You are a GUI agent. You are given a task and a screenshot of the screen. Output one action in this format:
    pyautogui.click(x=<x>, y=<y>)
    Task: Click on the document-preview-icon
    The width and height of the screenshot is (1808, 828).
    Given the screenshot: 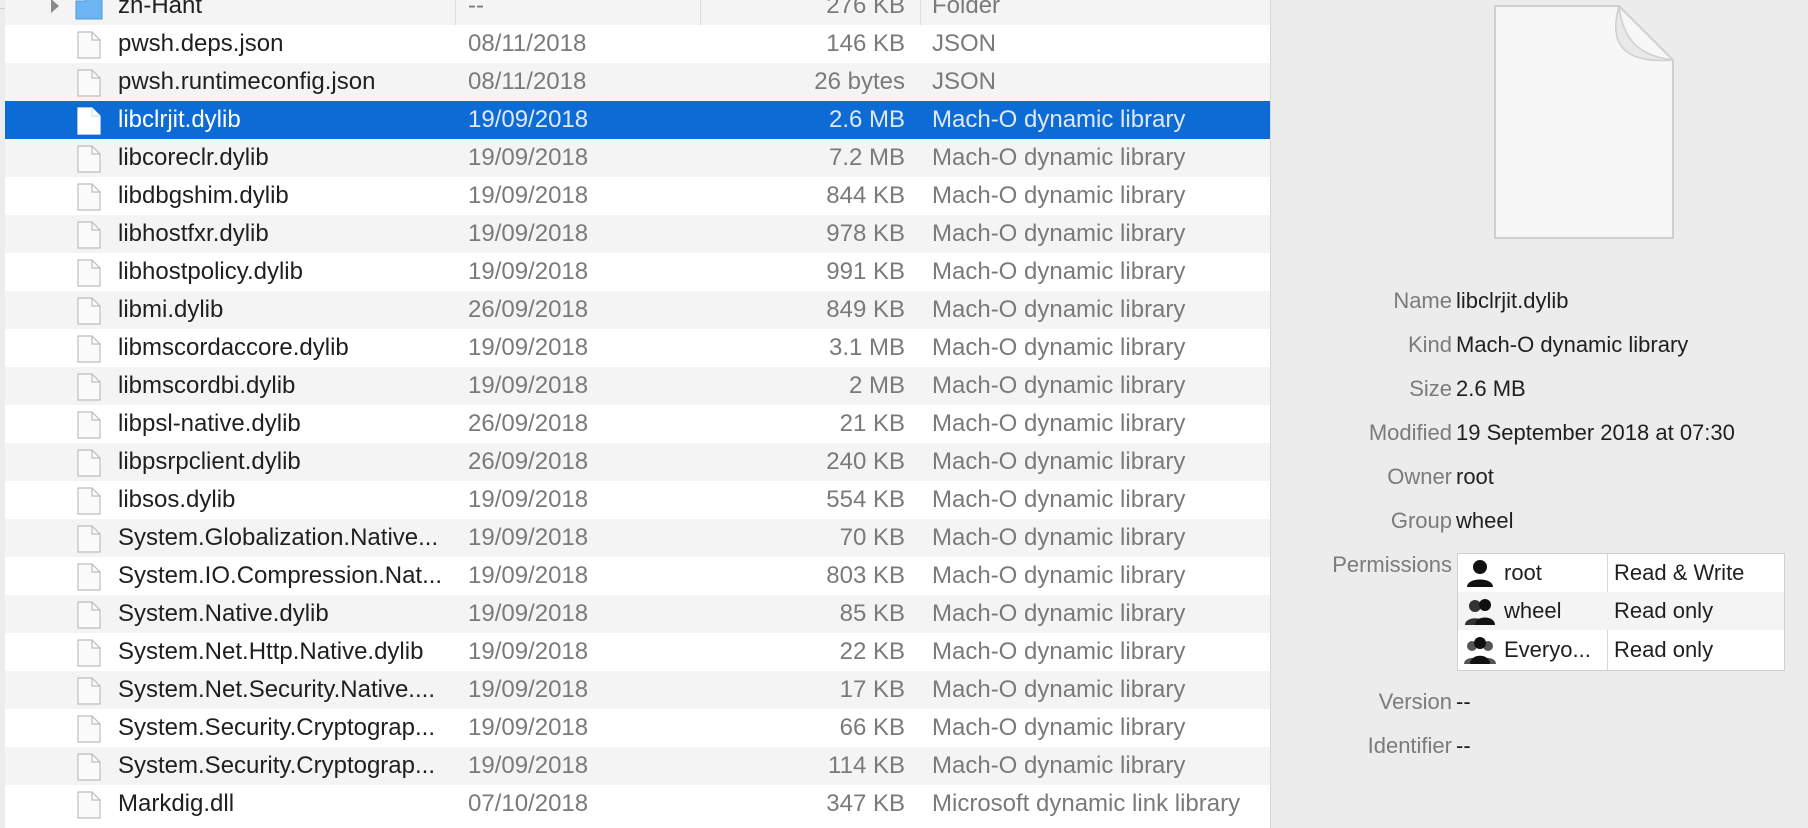 What is the action you would take?
    pyautogui.click(x=1584, y=122)
    